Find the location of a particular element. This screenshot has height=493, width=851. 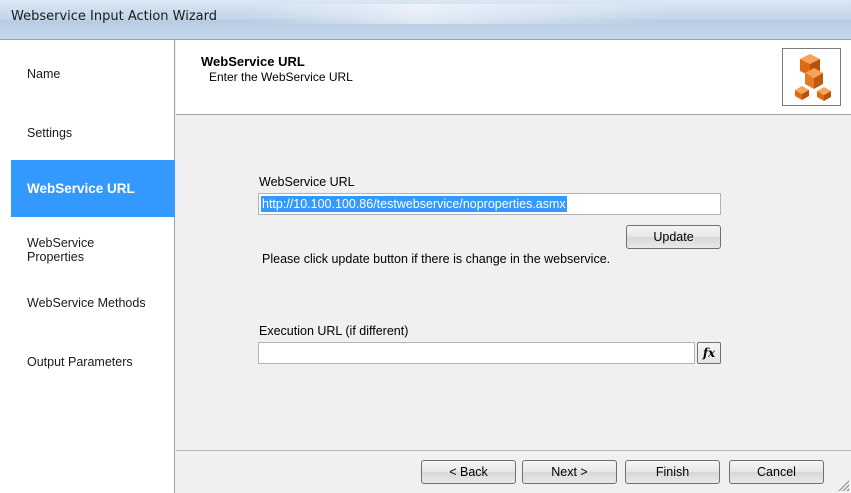

nav-item-label: WebService URL is located at coordinates (81, 188).